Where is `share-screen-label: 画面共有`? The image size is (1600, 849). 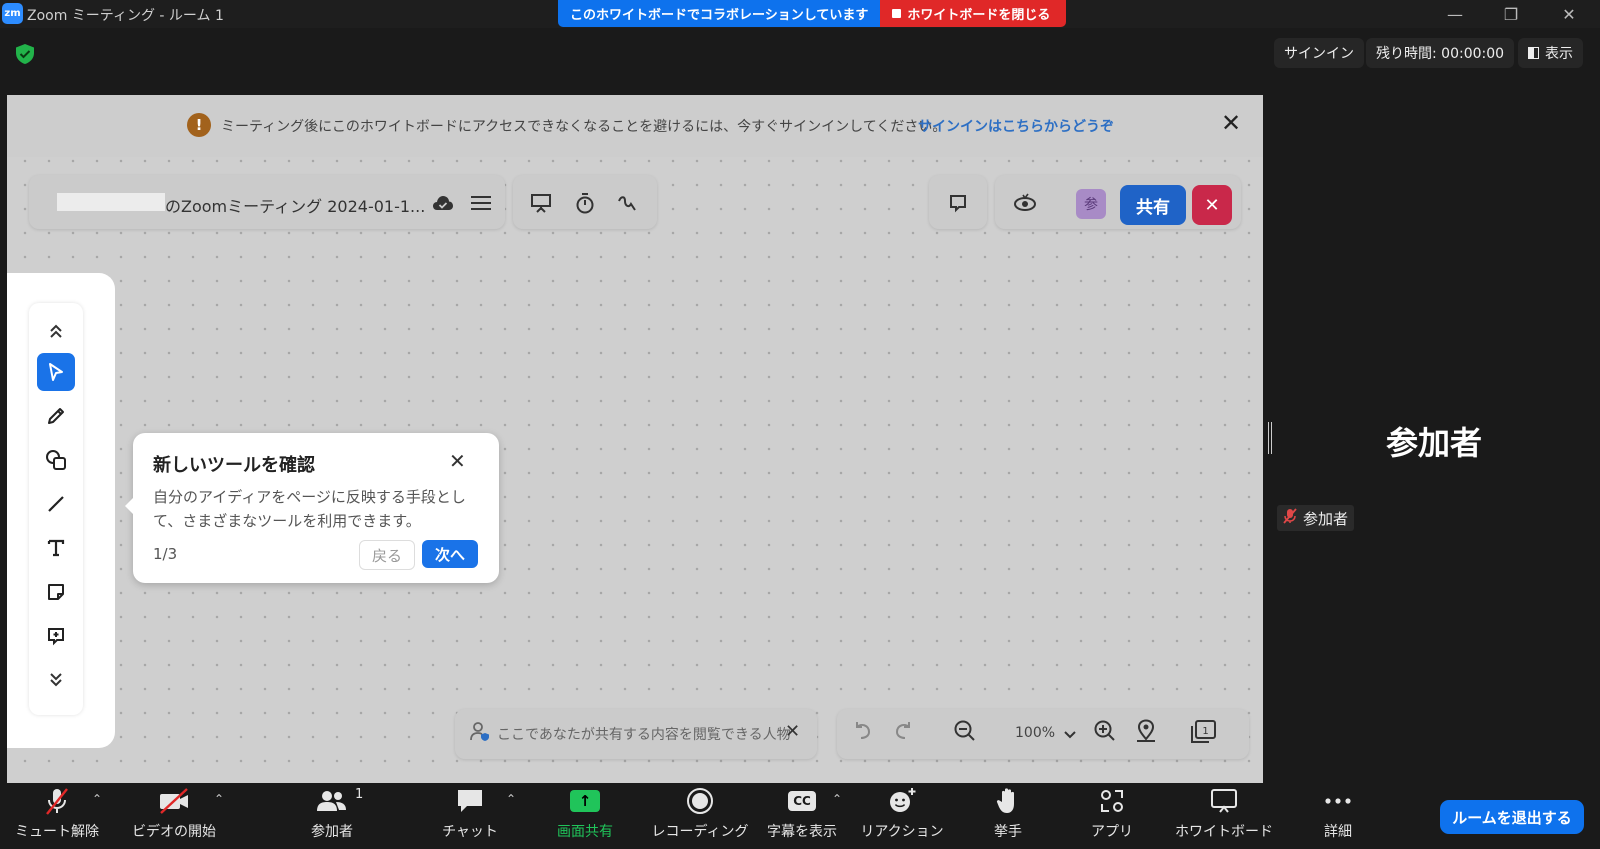
share-screen-label: 画面共有 is located at coordinates (585, 832).